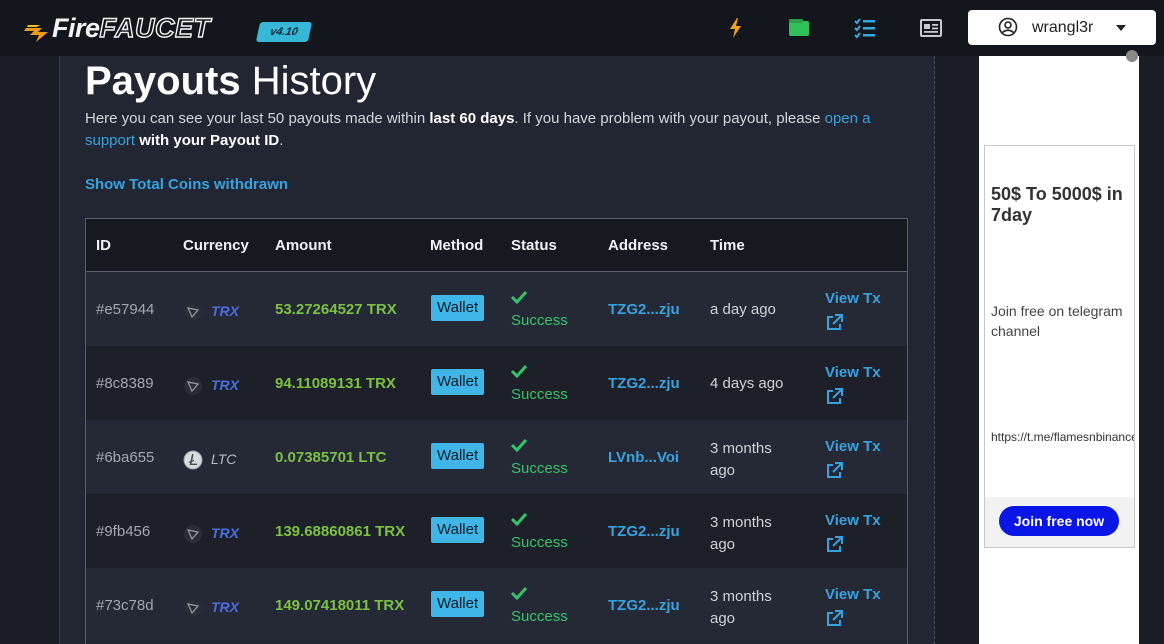 This screenshot has height=644, width=1164. I want to click on header-address: Address, so click(638, 245).